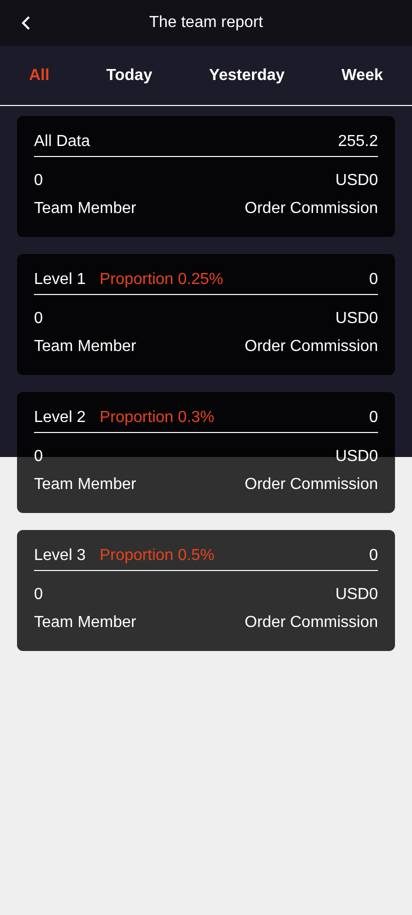 The height and width of the screenshot is (915, 412). Describe the element at coordinates (60, 418) in the screenshot. I see `card-title: Level 2` at that location.